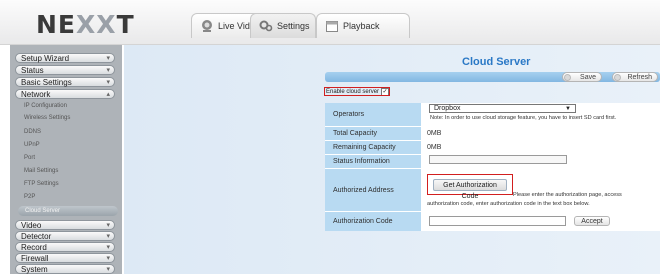 This screenshot has width=660, height=275. Describe the element at coordinates (373, 161) in the screenshot. I see `status-information-label: Status Information` at that location.